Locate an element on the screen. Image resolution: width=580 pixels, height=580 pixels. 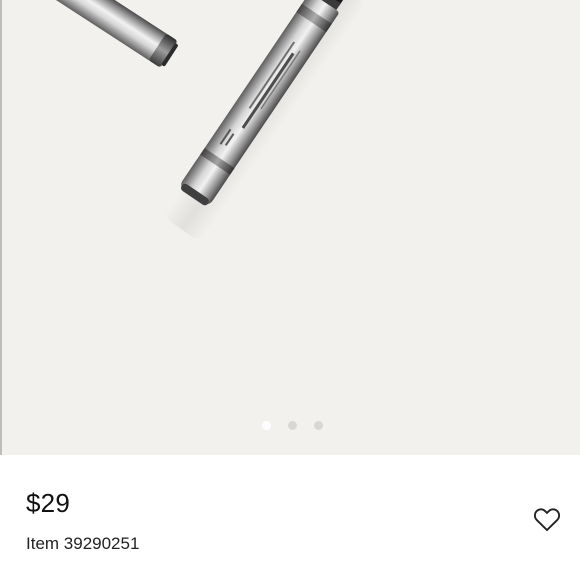
carousel-indicator is located at coordinates (291, 426).